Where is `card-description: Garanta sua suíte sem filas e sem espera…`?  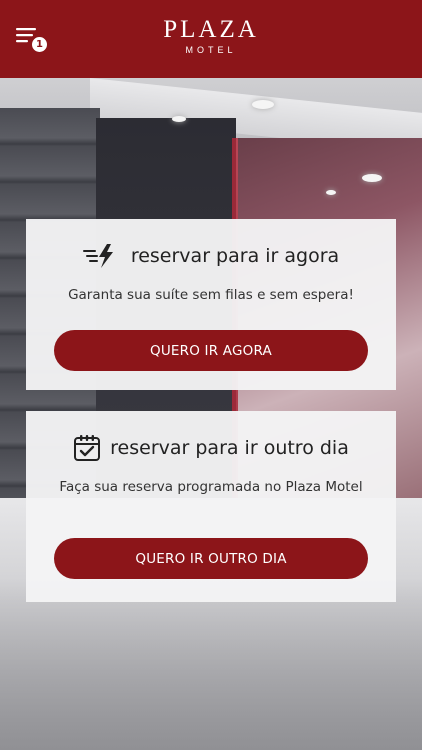
card-description: Garanta sua suíte sem filas e sem espera… is located at coordinates (211, 295).